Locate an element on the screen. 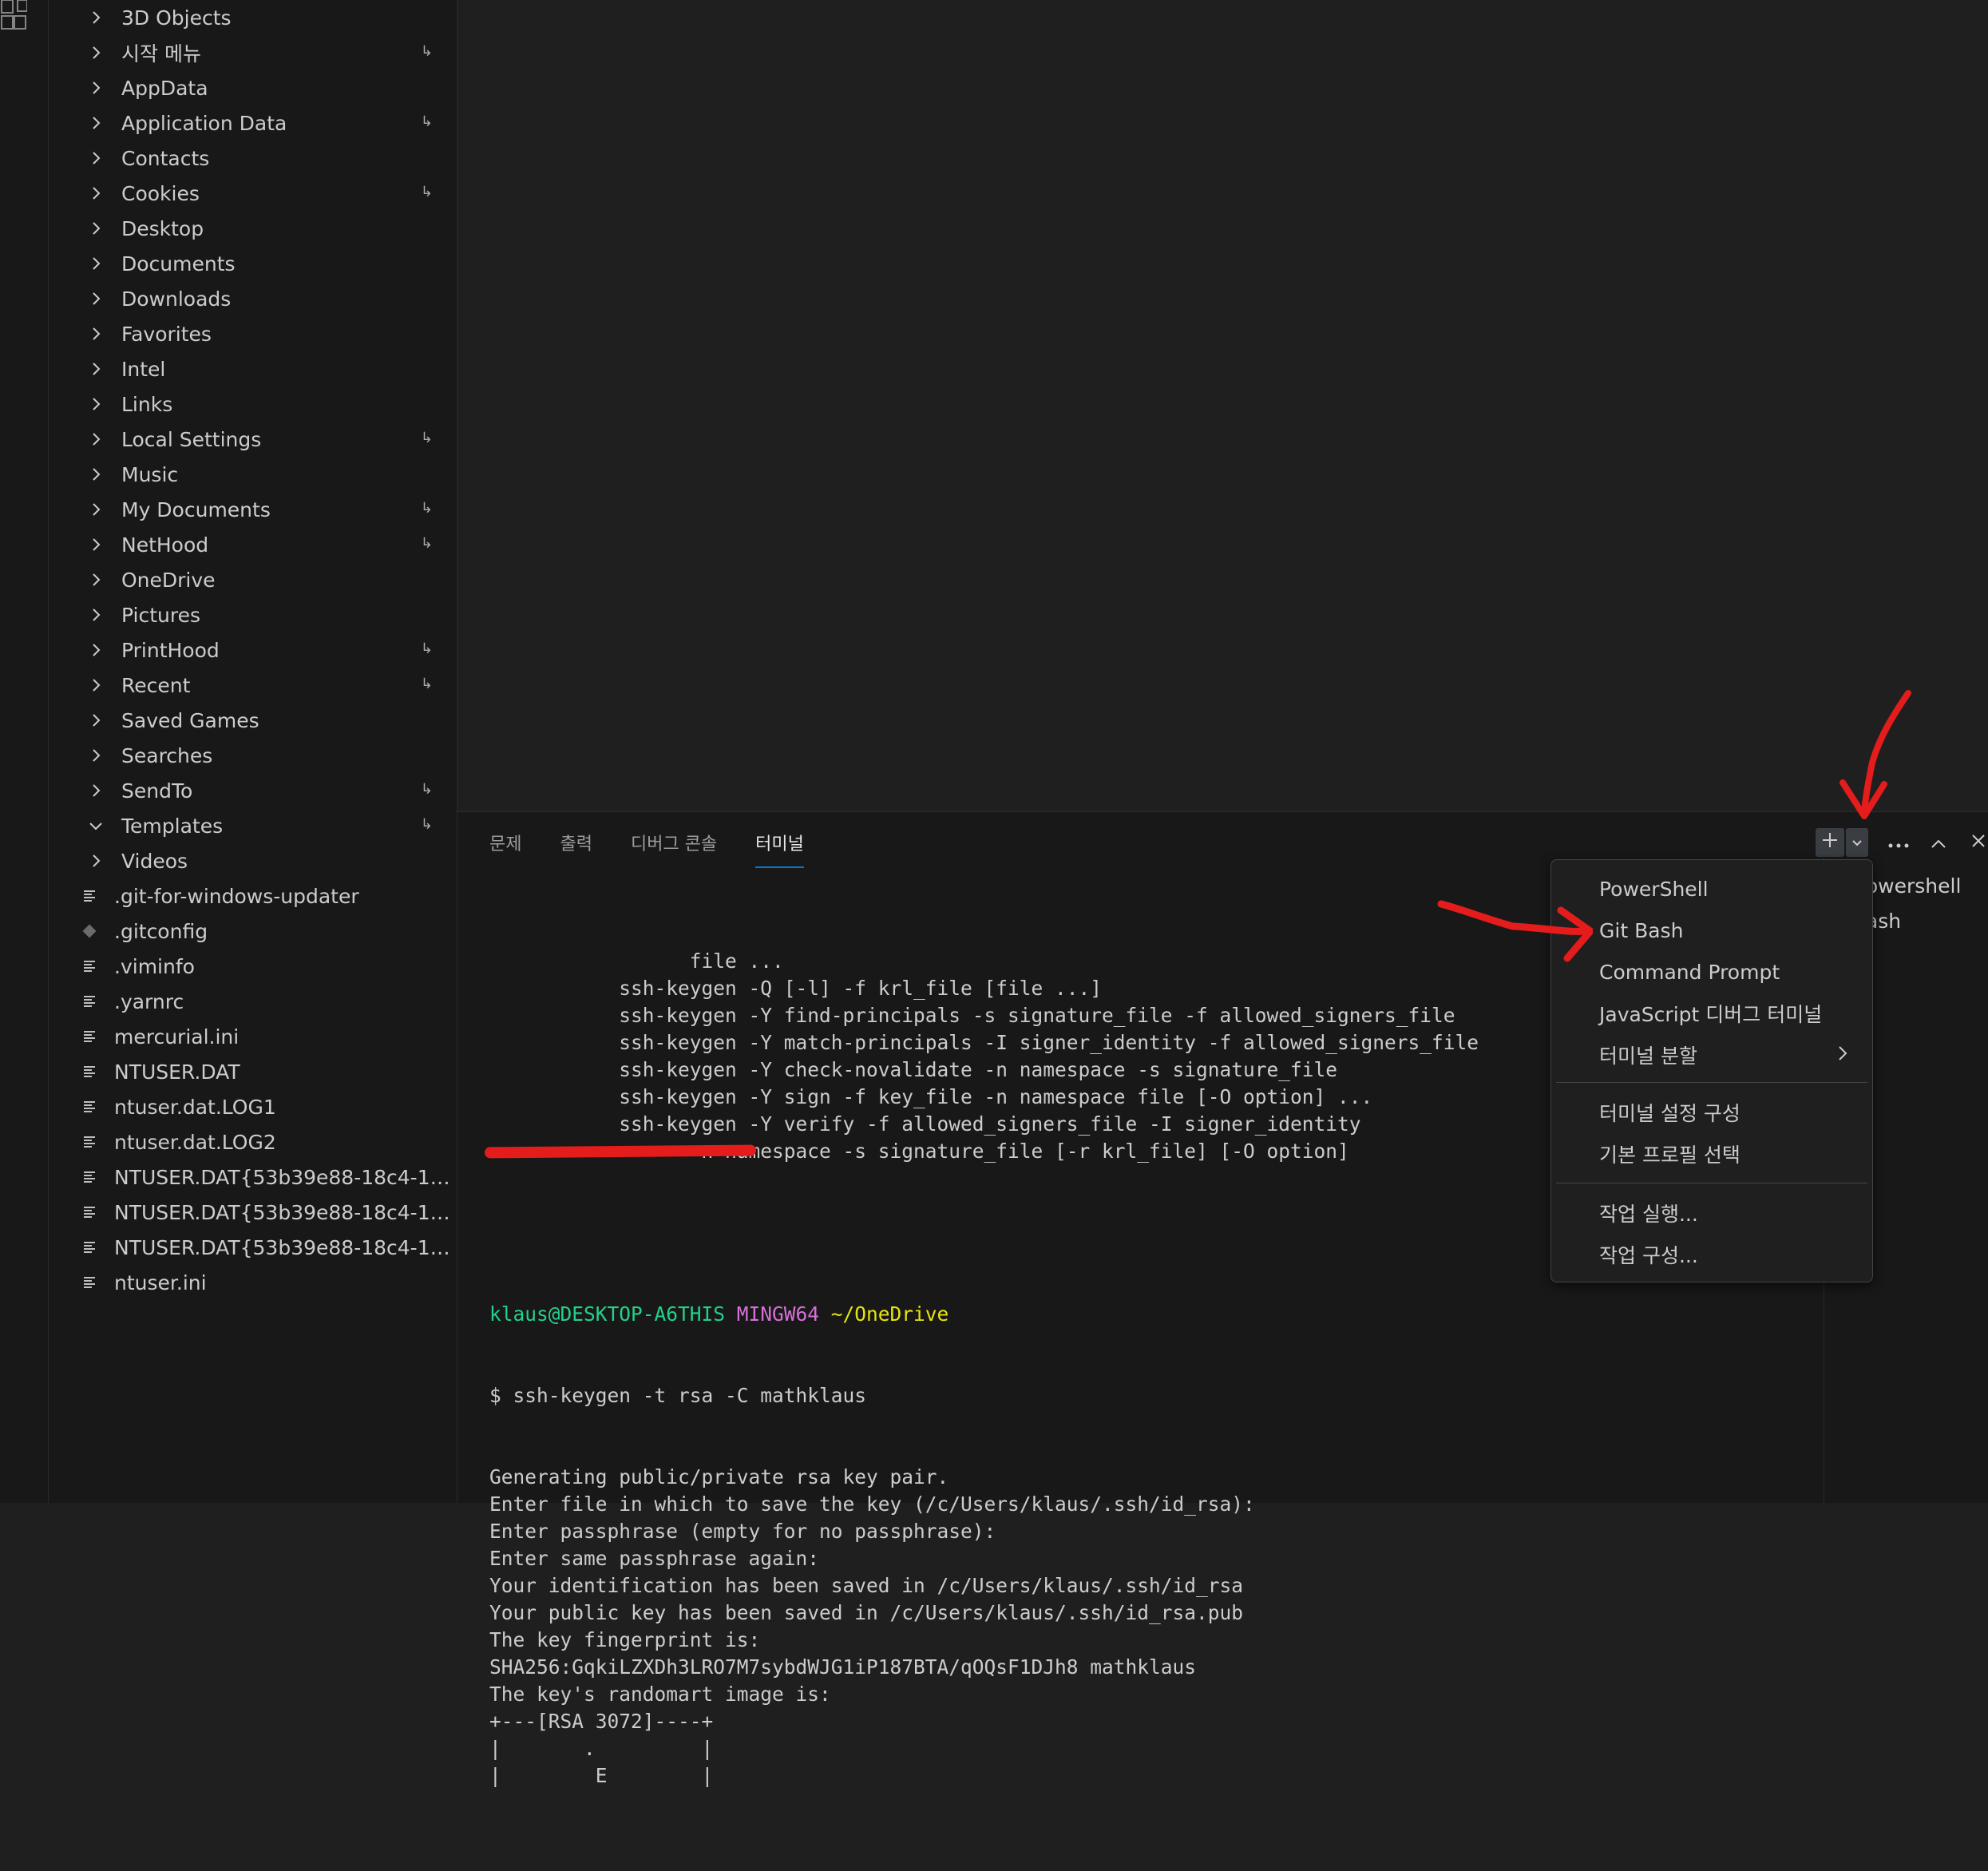 This screenshot has width=1988, height=1871. folder-label: Recent is located at coordinates (156, 685).